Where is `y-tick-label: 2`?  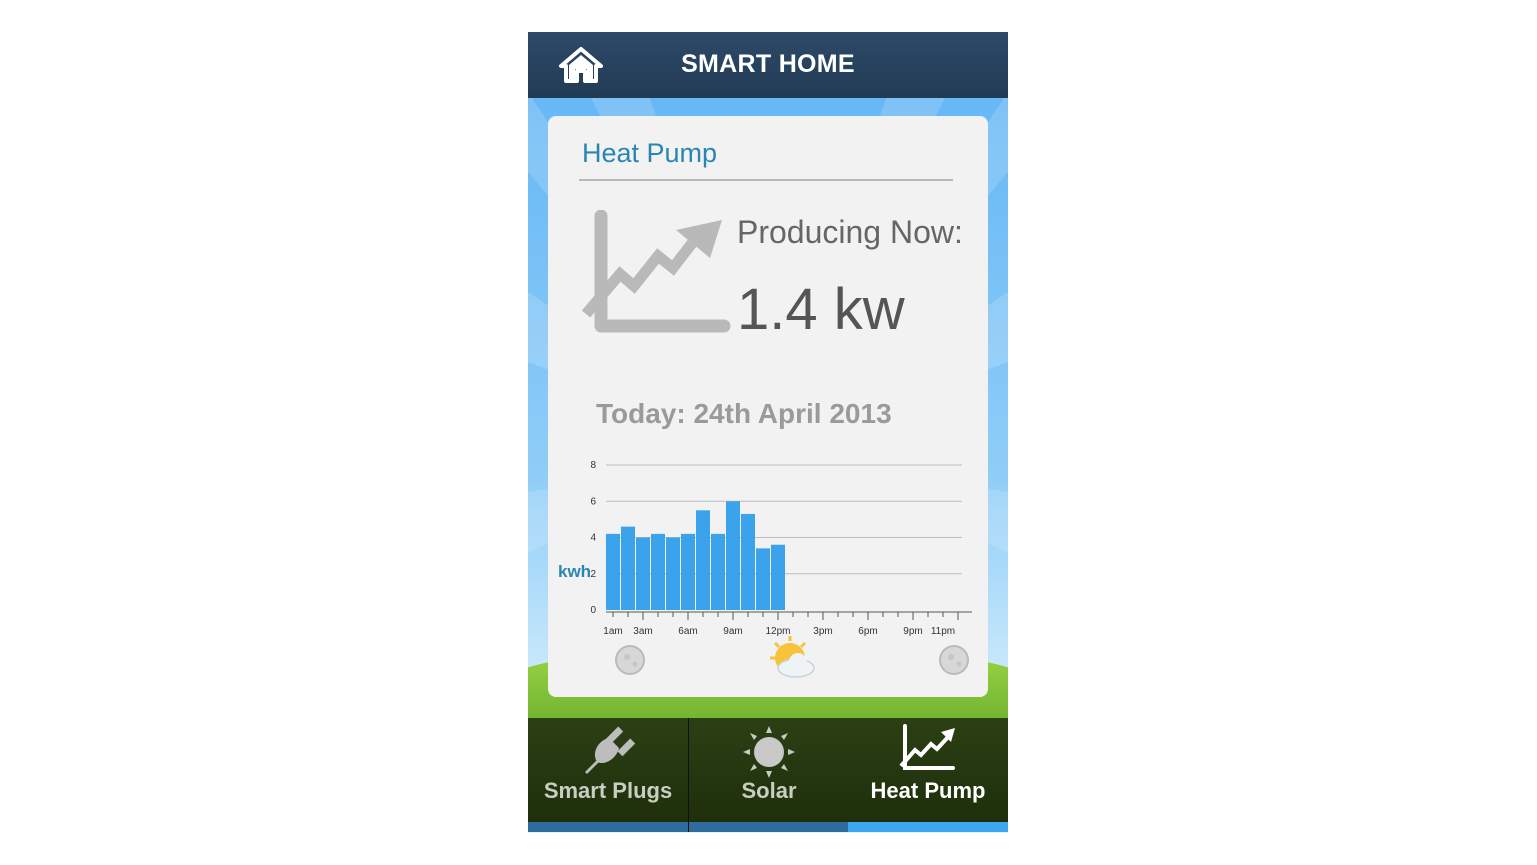
y-tick-label: 2 is located at coordinates (593, 574).